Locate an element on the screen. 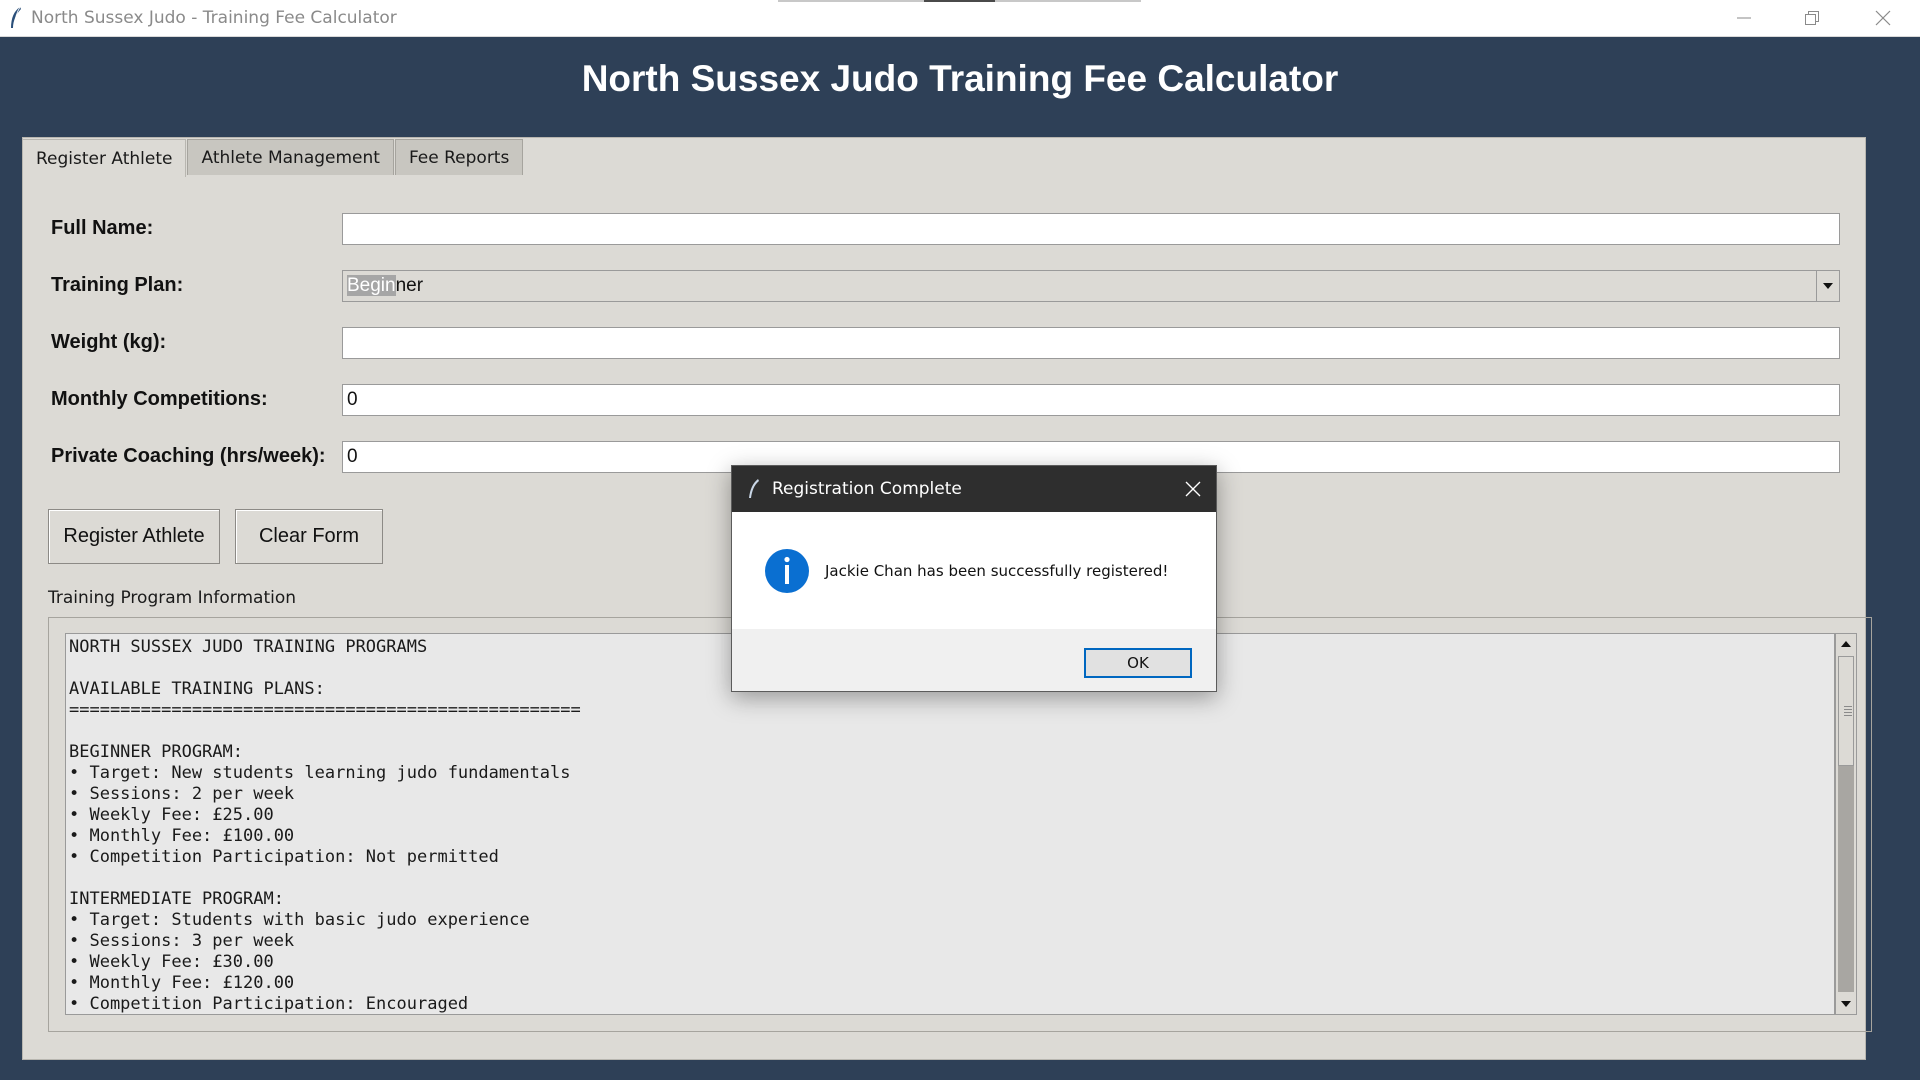 This screenshot has width=1920, height=1080. restore-button is located at coordinates (1812, 18).